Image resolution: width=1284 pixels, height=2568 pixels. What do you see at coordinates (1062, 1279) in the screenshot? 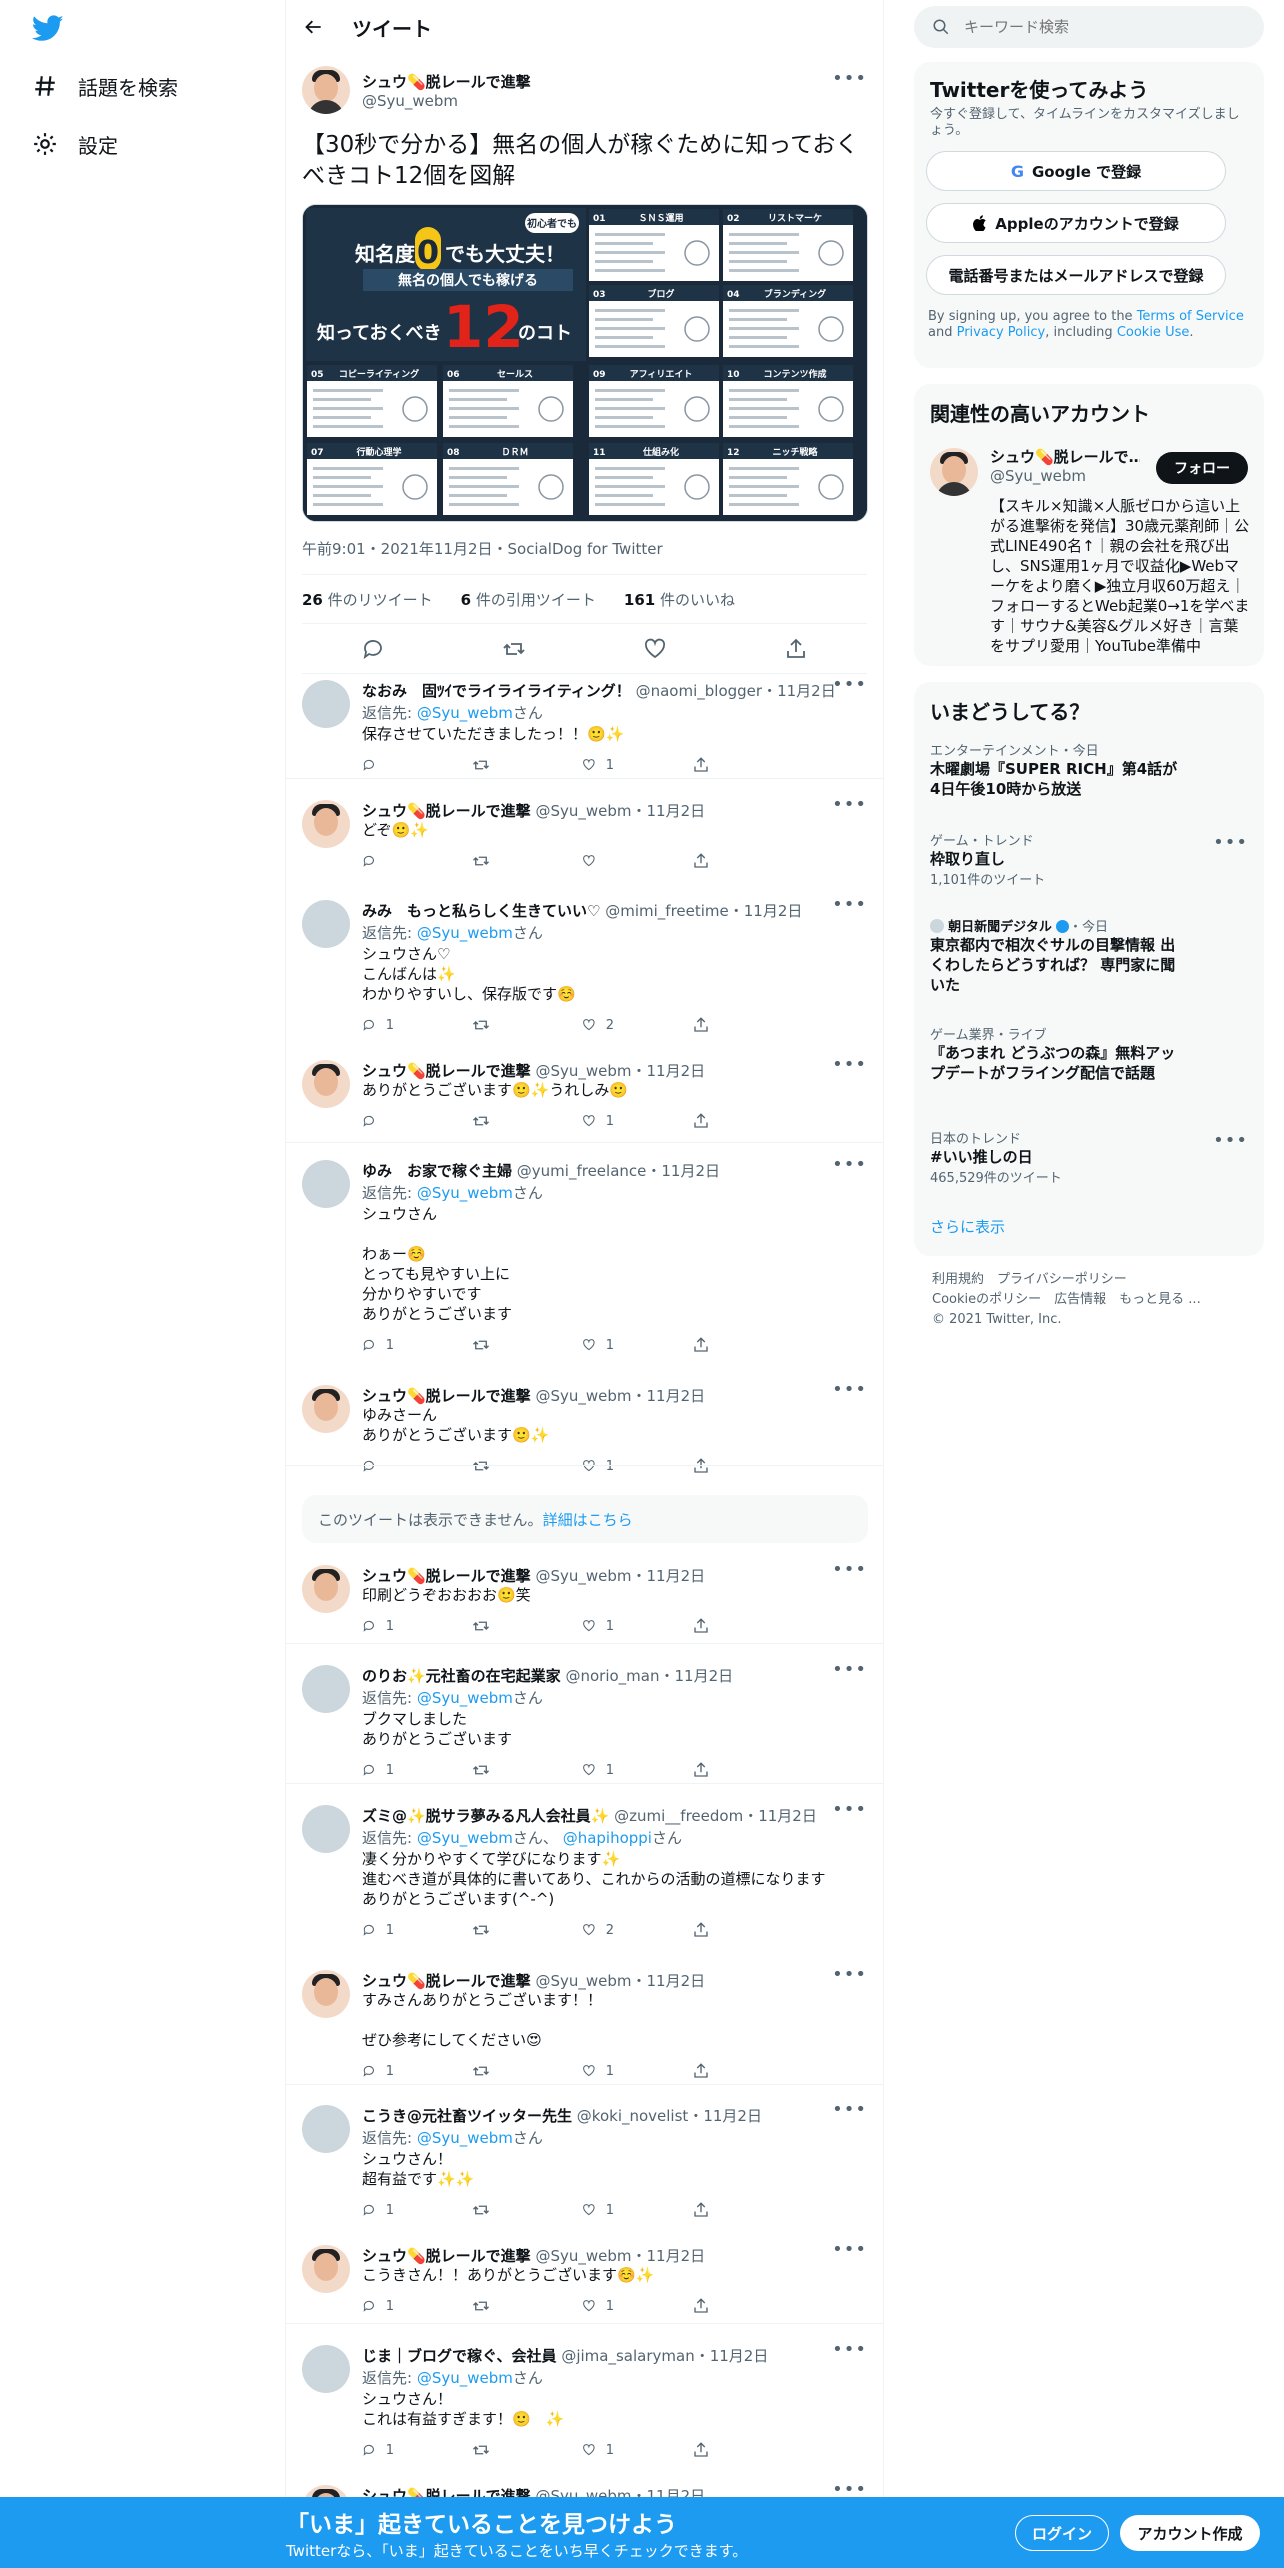
I see `footer-privacy: プライバシーポリシー` at bounding box center [1062, 1279].